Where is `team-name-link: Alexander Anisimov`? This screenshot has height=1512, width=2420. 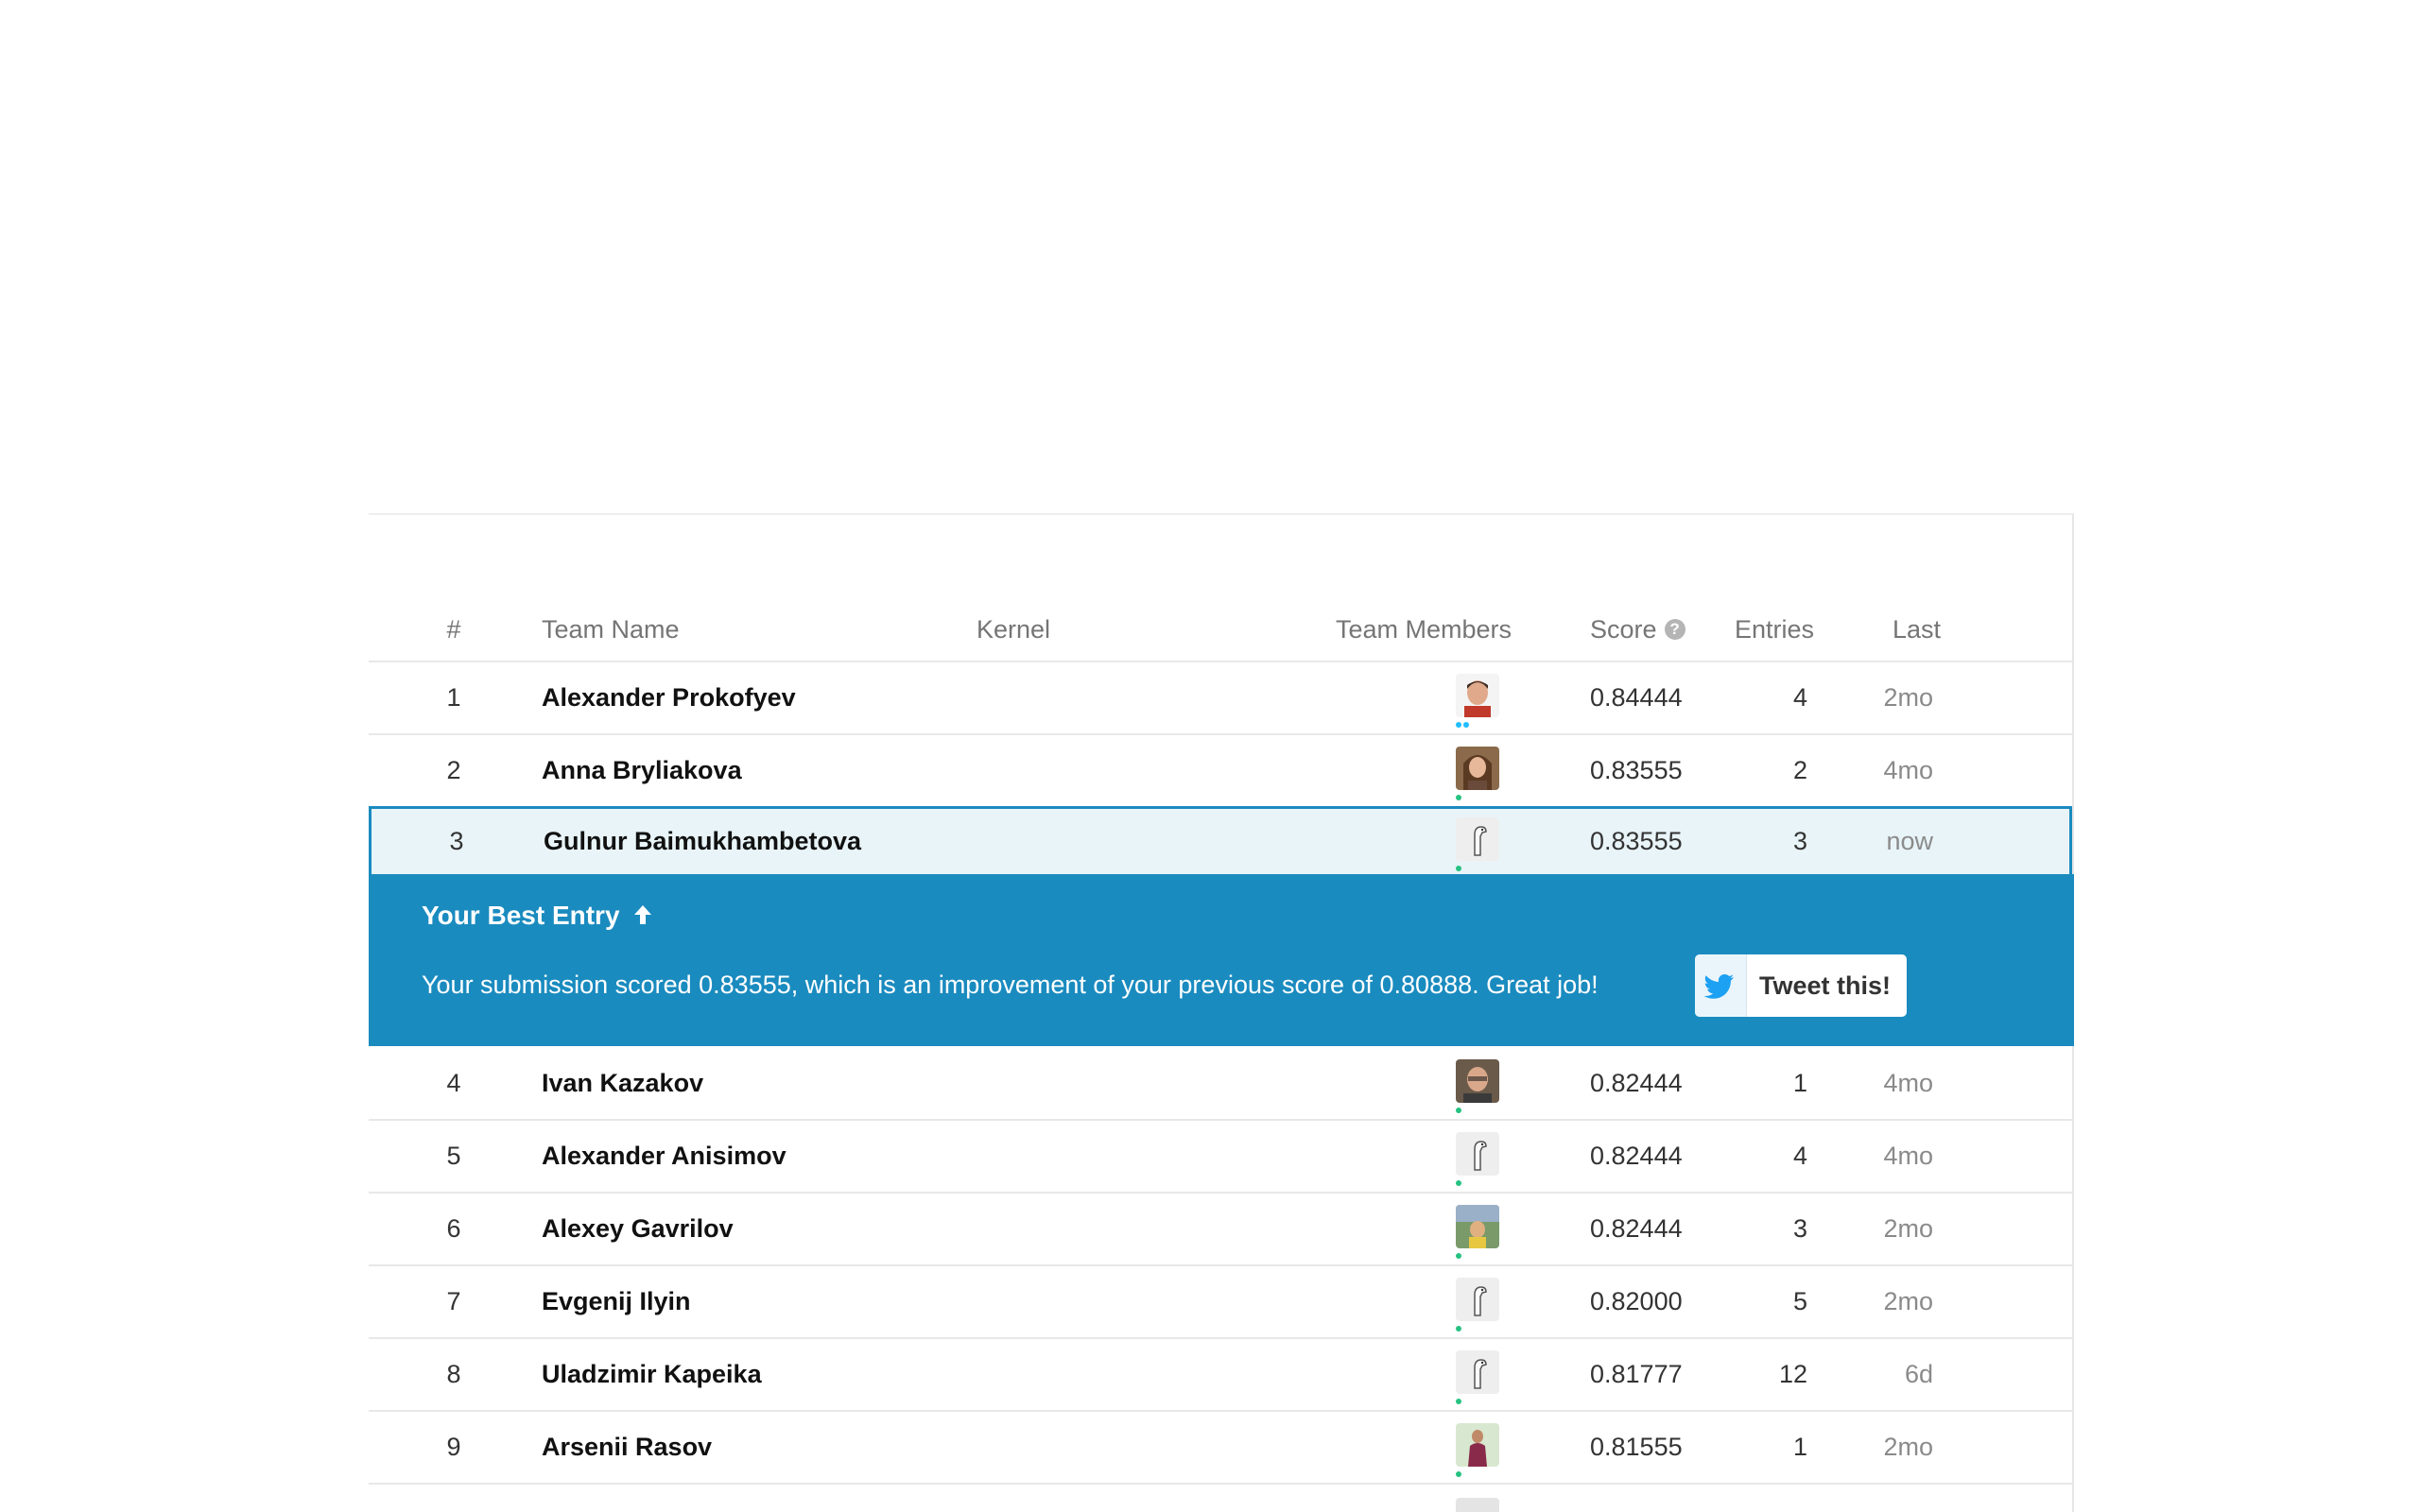
team-name-link: Alexander Anisimov is located at coordinates (664, 1156).